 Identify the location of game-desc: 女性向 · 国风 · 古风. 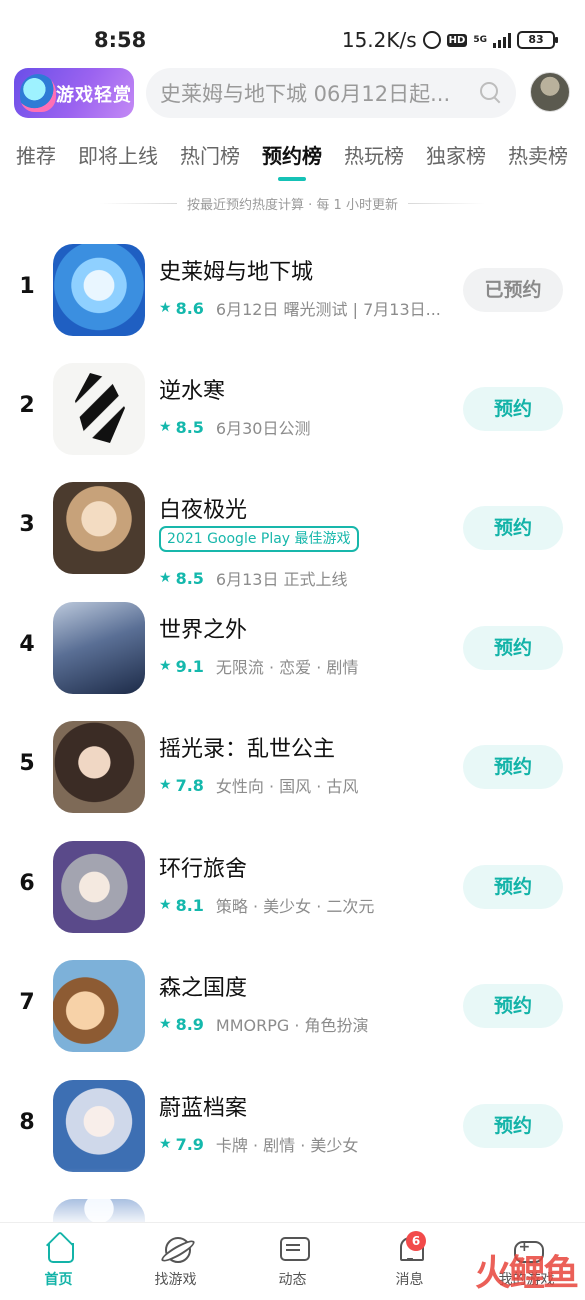
(287, 786).